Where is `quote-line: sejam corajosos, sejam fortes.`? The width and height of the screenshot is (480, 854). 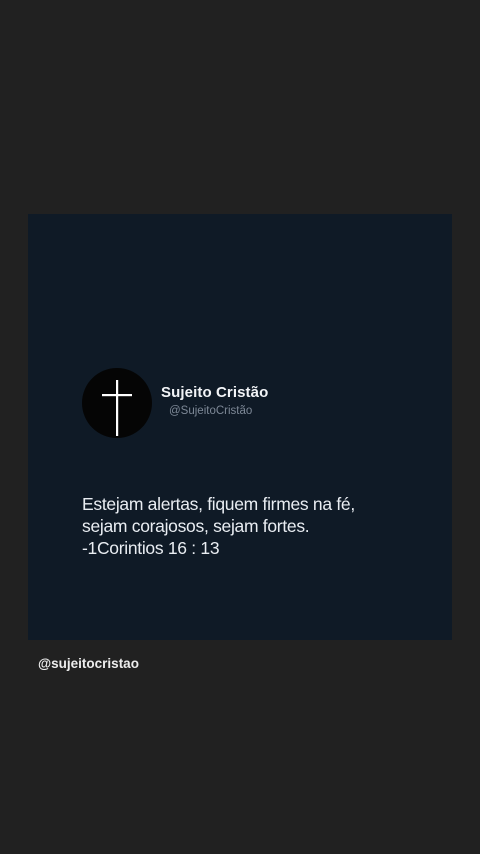
quote-line: sejam corajosos, sejam fortes. is located at coordinates (196, 526).